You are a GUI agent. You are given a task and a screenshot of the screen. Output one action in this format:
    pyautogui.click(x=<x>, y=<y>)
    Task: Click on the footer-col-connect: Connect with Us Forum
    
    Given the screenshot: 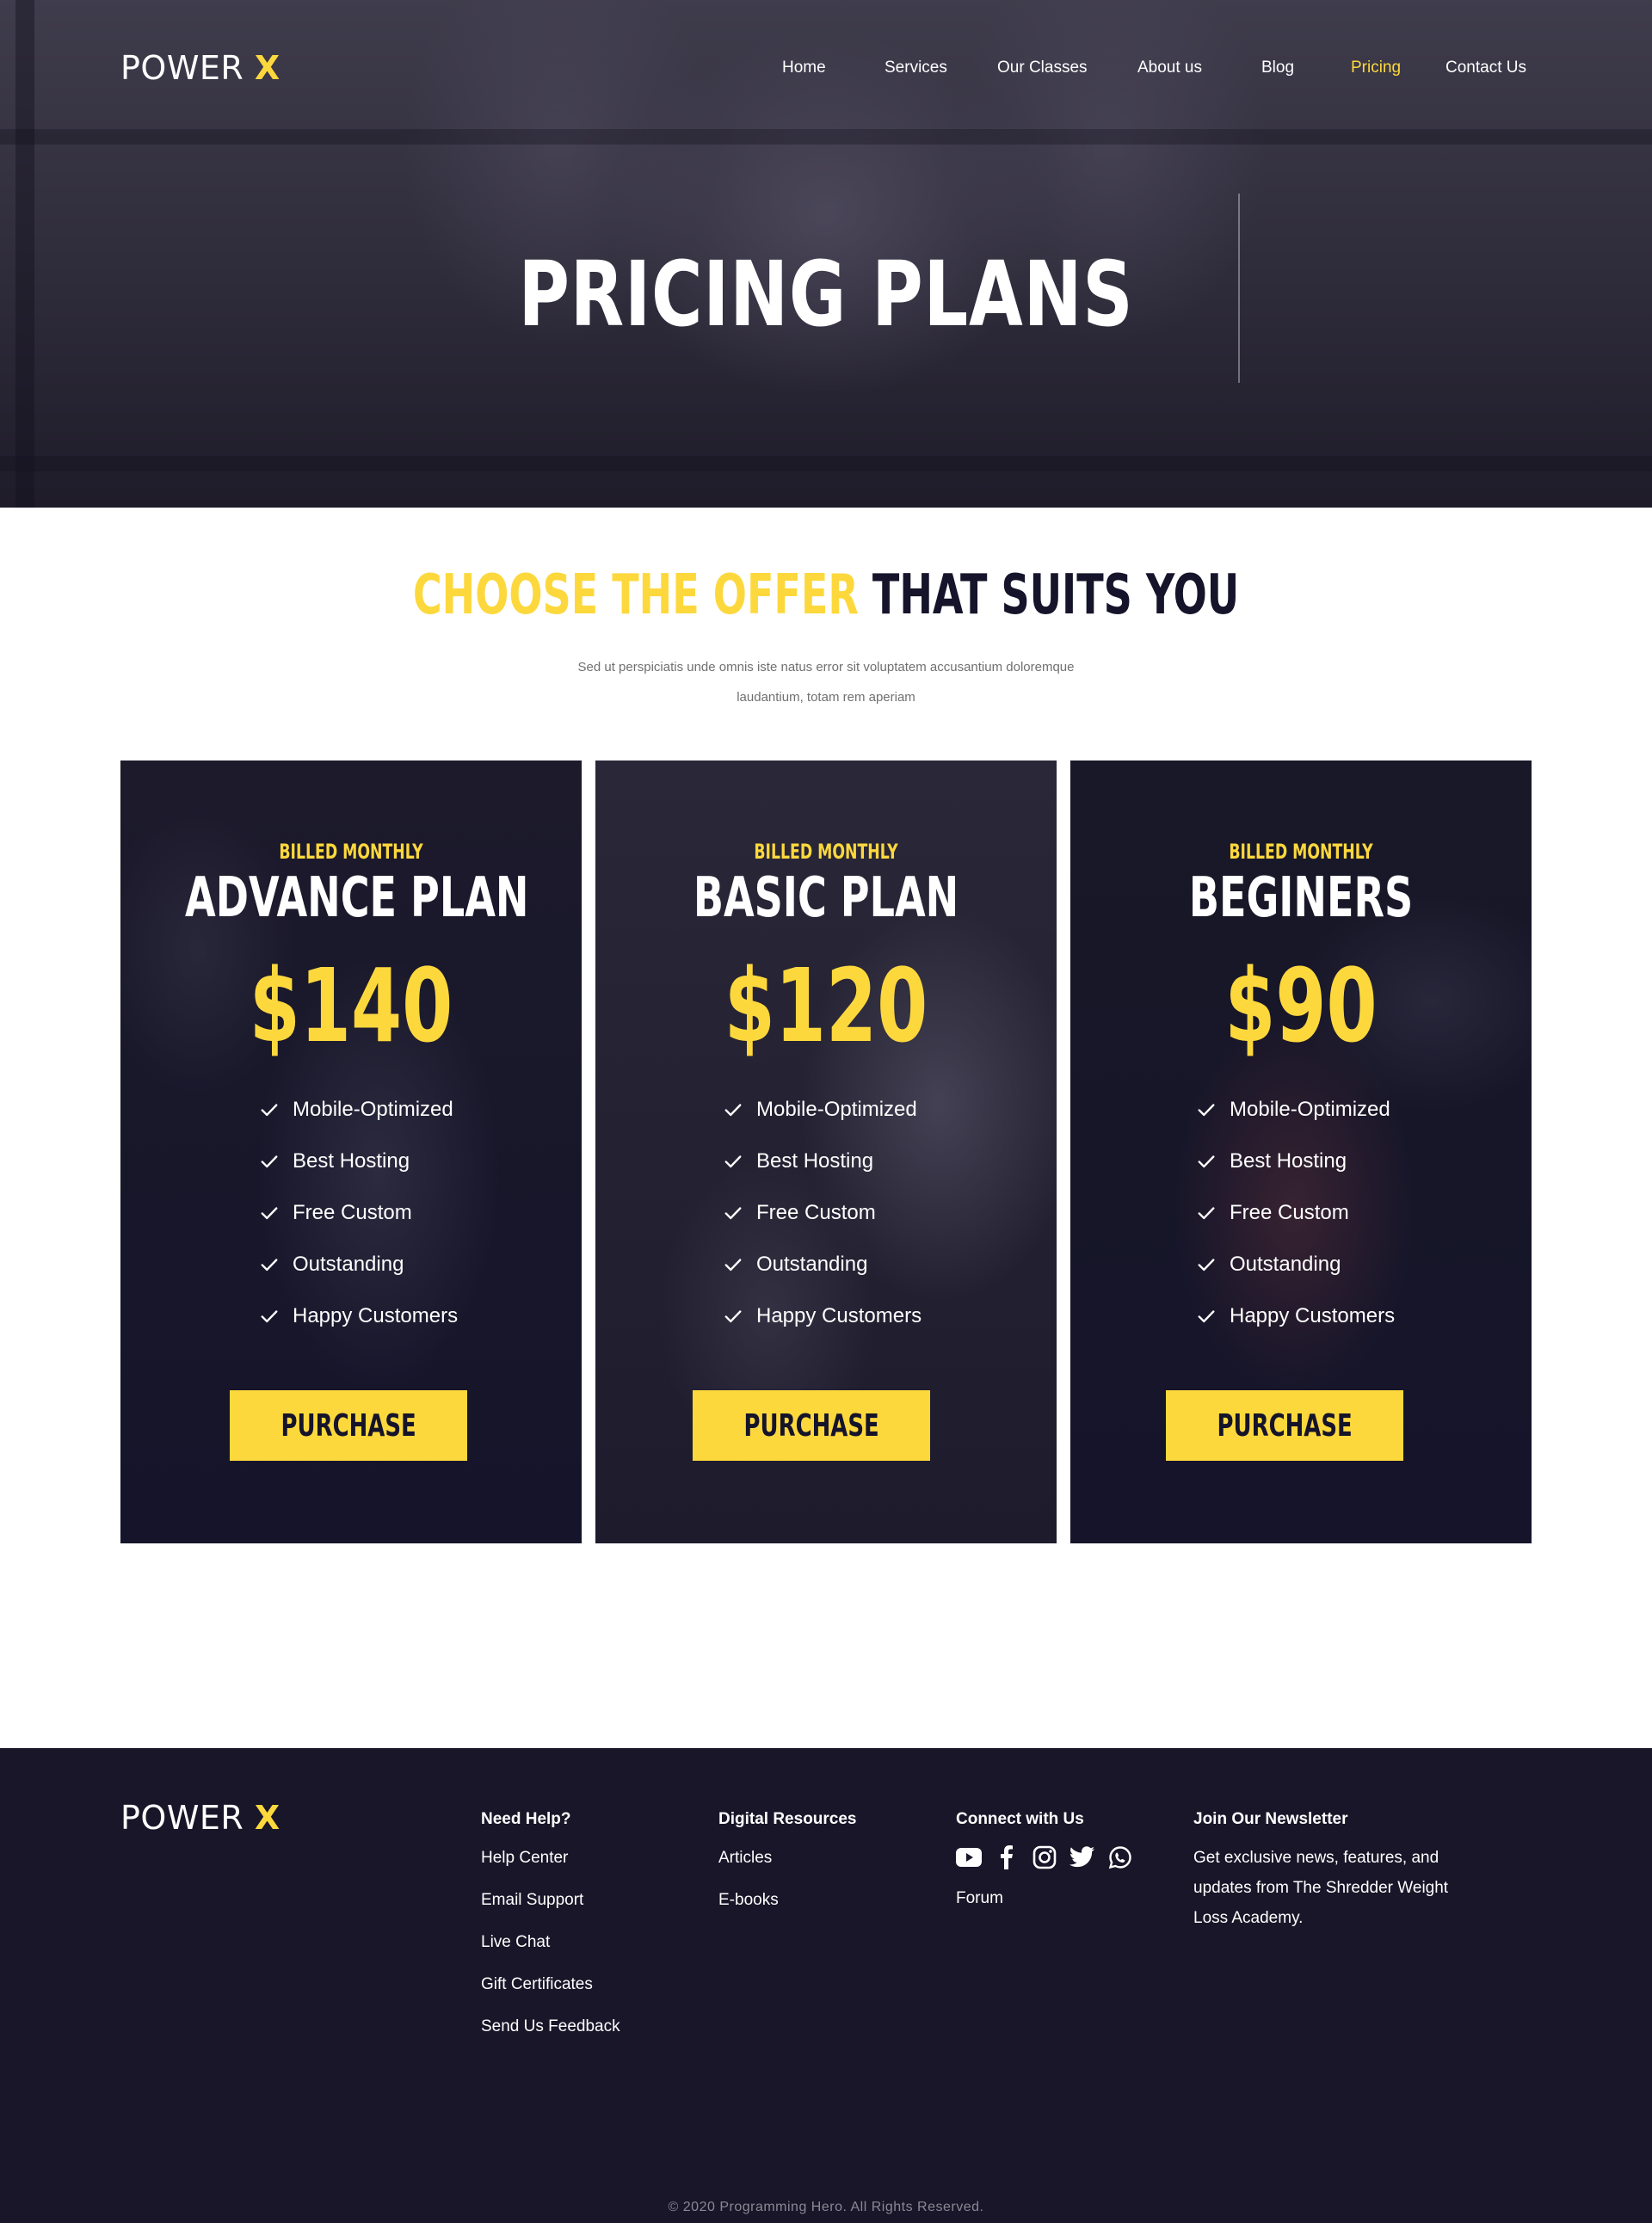 What is the action you would take?
    pyautogui.click(x=1044, y=1864)
    